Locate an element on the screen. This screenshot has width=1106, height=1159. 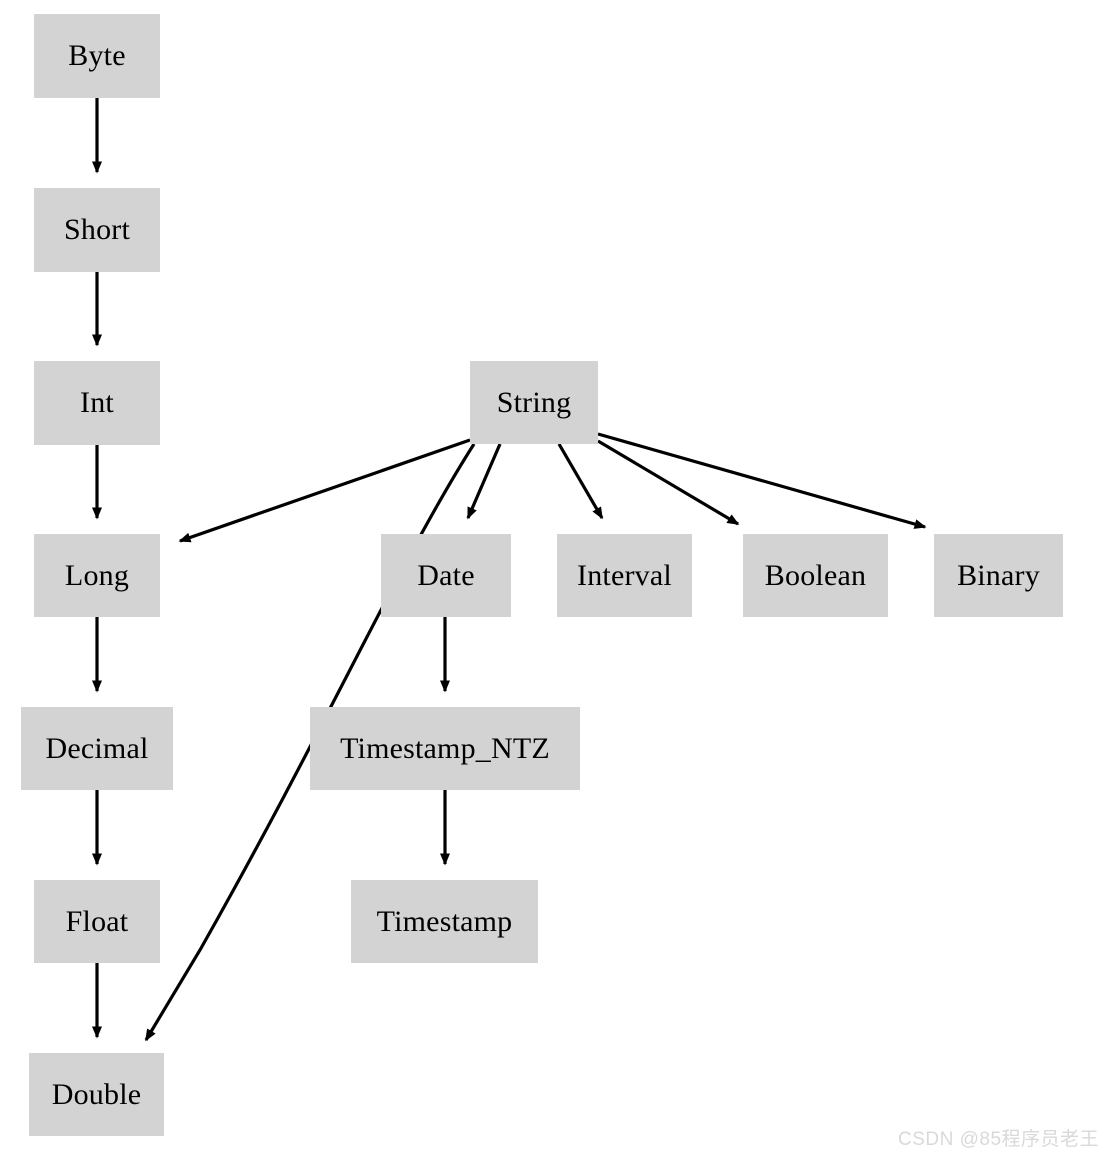
node-byte: Byte is located at coordinates (97, 56).